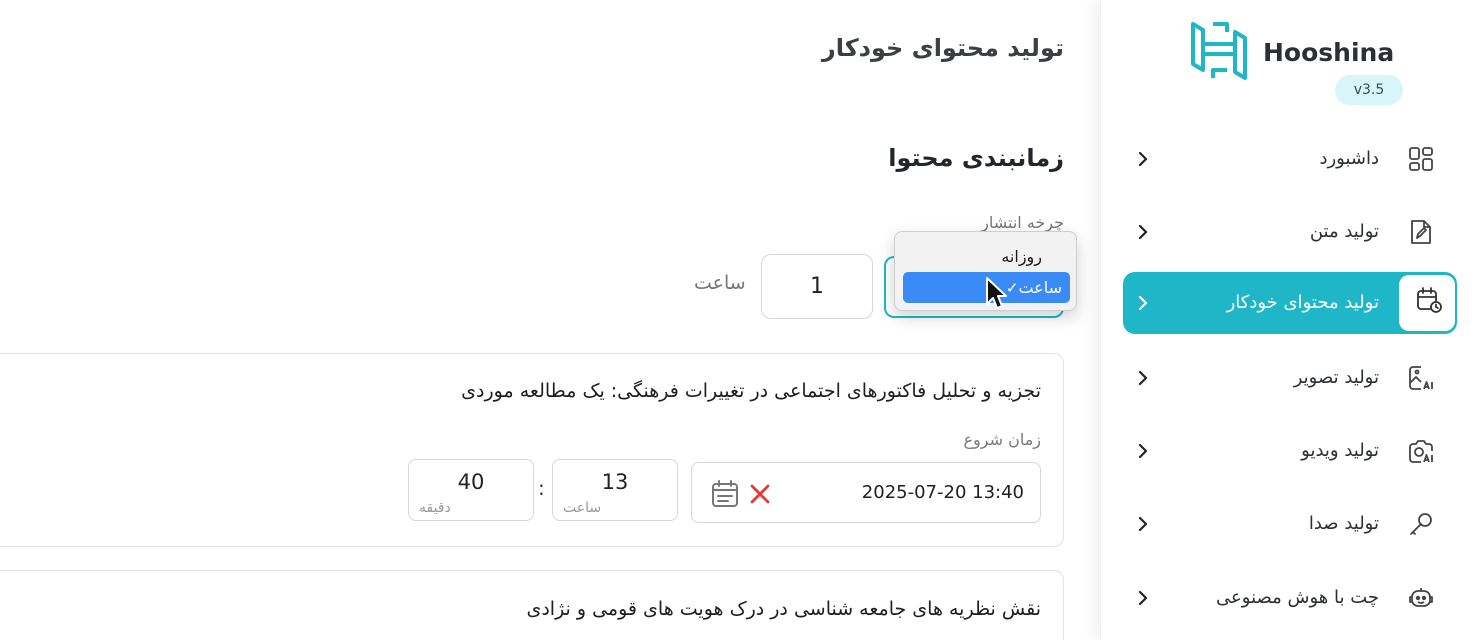 The height and width of the screenshot is (640, 1478). Describe the element at coordinates (471, 482) in the screenshot. I see `minute-value: 40` at that location.